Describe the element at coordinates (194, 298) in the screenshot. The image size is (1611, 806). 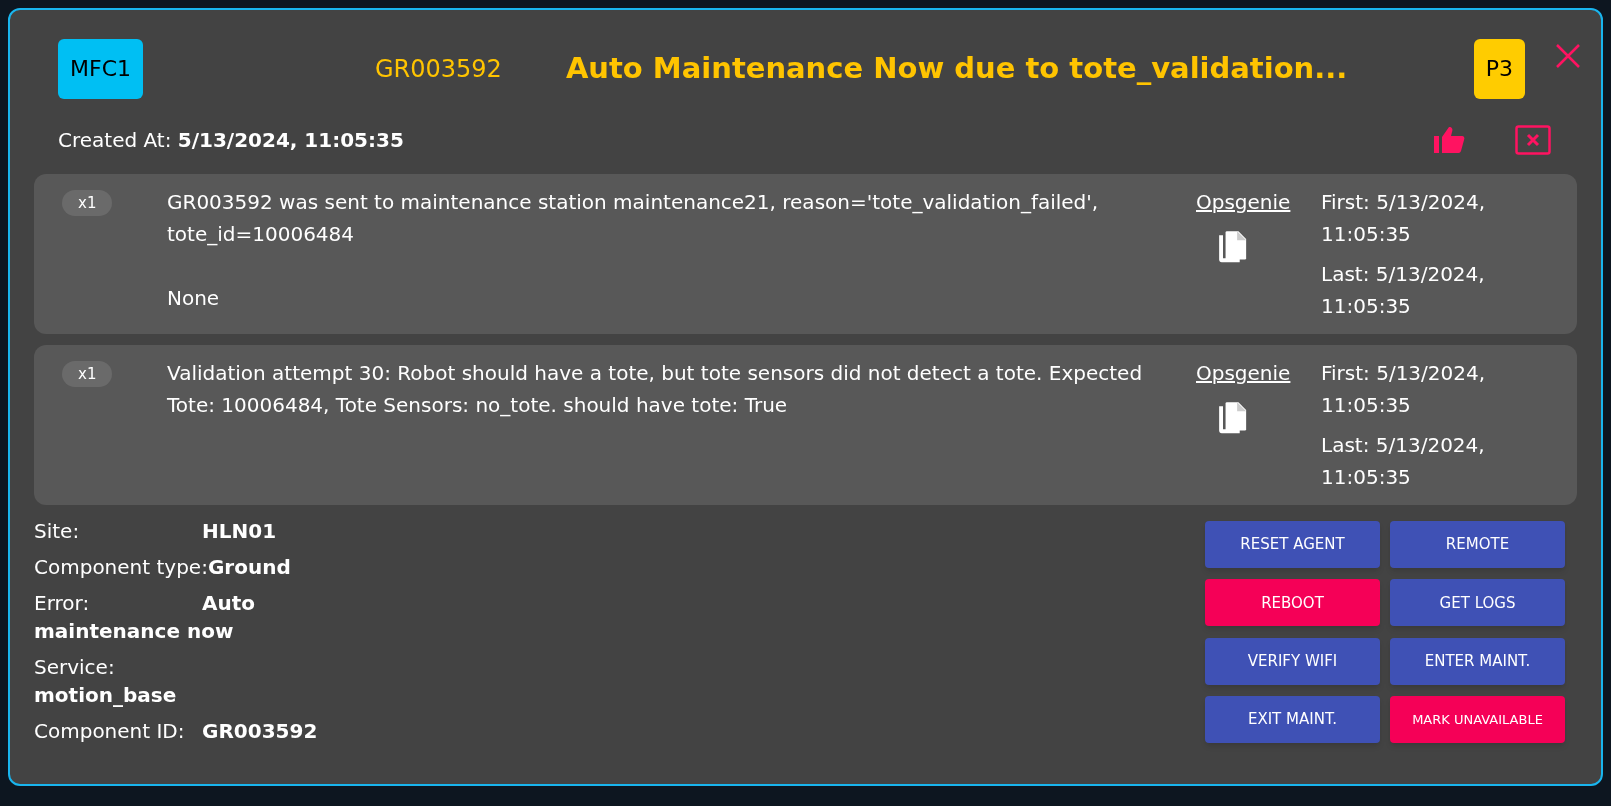
I see `event-detail: None` at that location.